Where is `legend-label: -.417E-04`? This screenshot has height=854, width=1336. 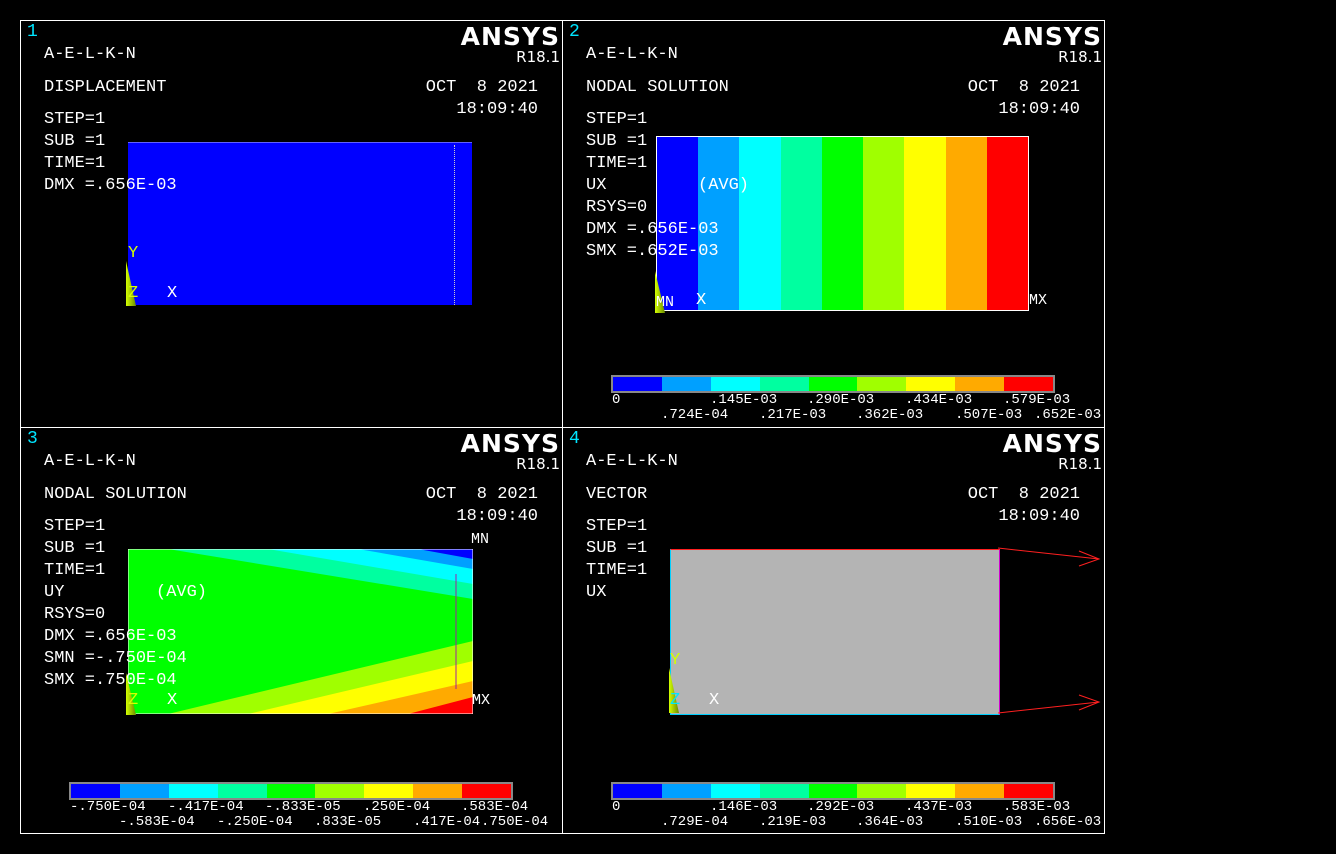
legend-label: -.417E-04 is located at coordinates (206, 807).